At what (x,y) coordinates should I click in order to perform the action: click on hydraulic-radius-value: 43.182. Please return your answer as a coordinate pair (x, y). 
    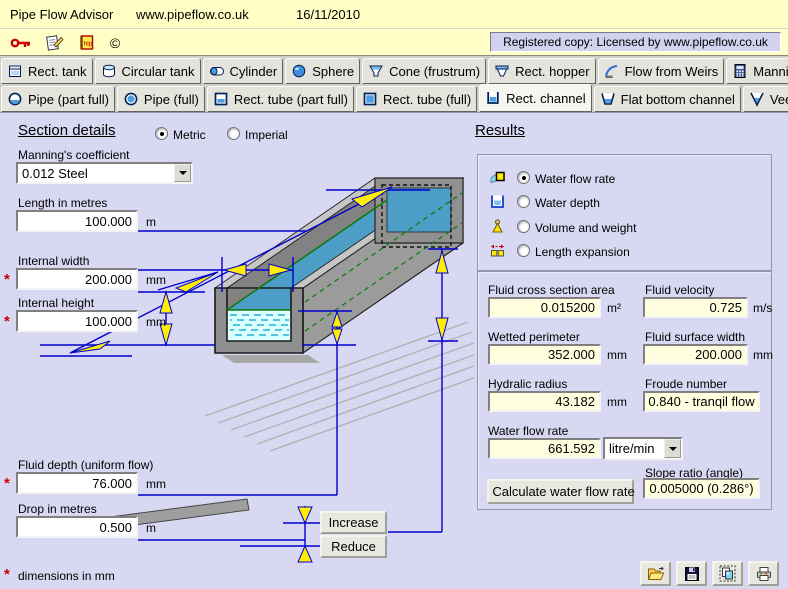
    Looking at the image, I should click on (544, 401).